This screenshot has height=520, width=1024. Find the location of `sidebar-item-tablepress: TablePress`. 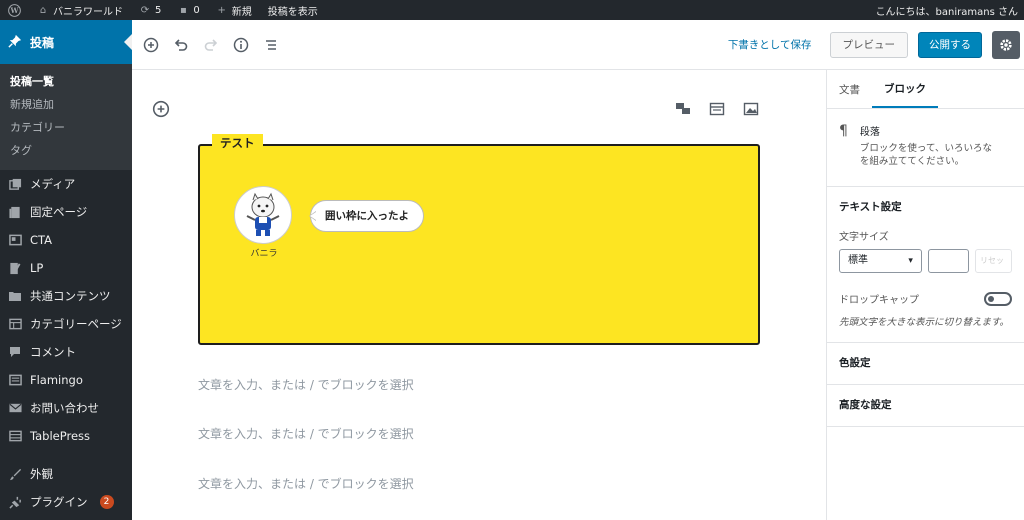

sidebar-item-tablepress: TablePress is located at coordinates (66, 436).